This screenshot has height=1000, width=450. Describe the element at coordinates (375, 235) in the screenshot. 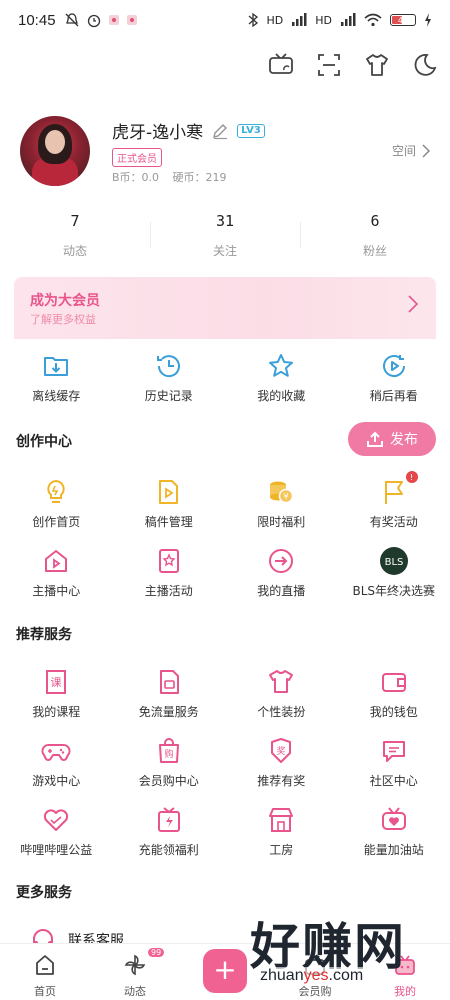

I see `stat-fans: 6 粉丝` at that location.